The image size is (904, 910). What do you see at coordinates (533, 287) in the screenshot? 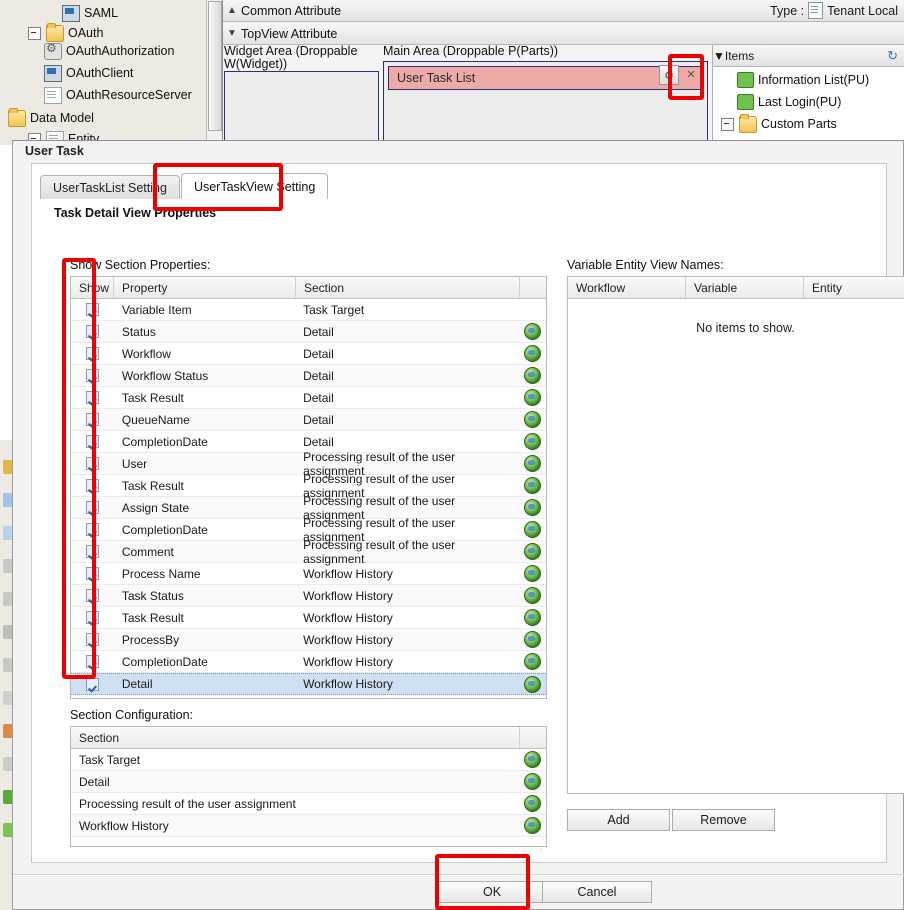
I see `column-header` at bounding box center [533, 287].